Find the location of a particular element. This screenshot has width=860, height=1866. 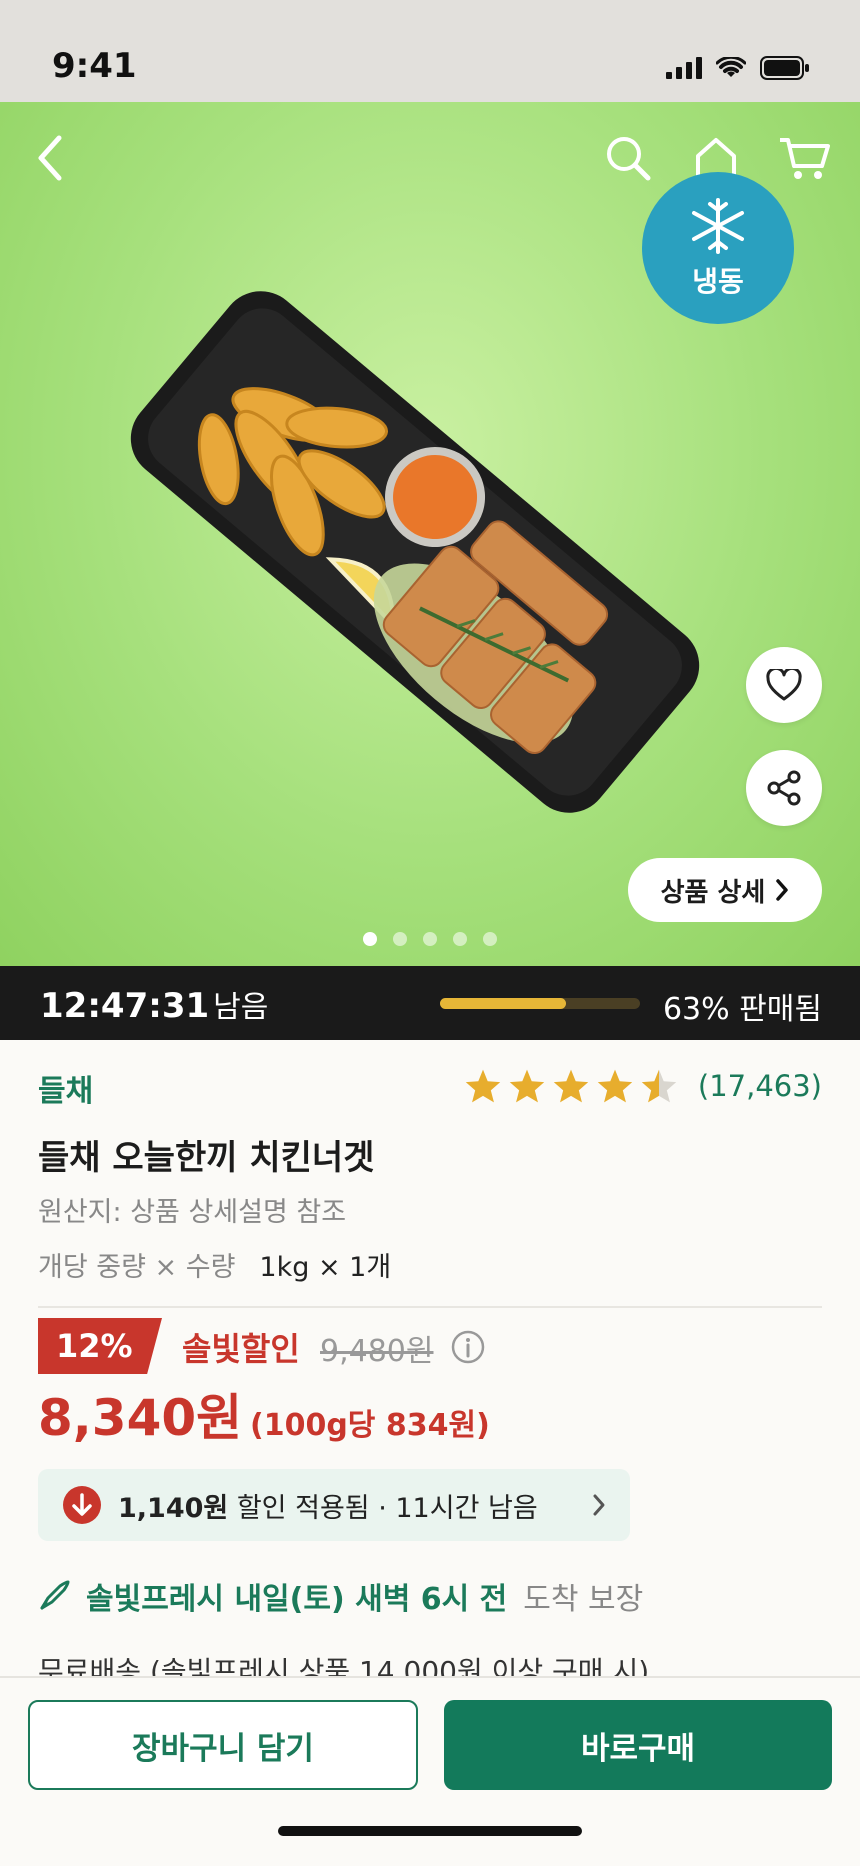

sold-progress-fill is located at coordinates (503, 1003).